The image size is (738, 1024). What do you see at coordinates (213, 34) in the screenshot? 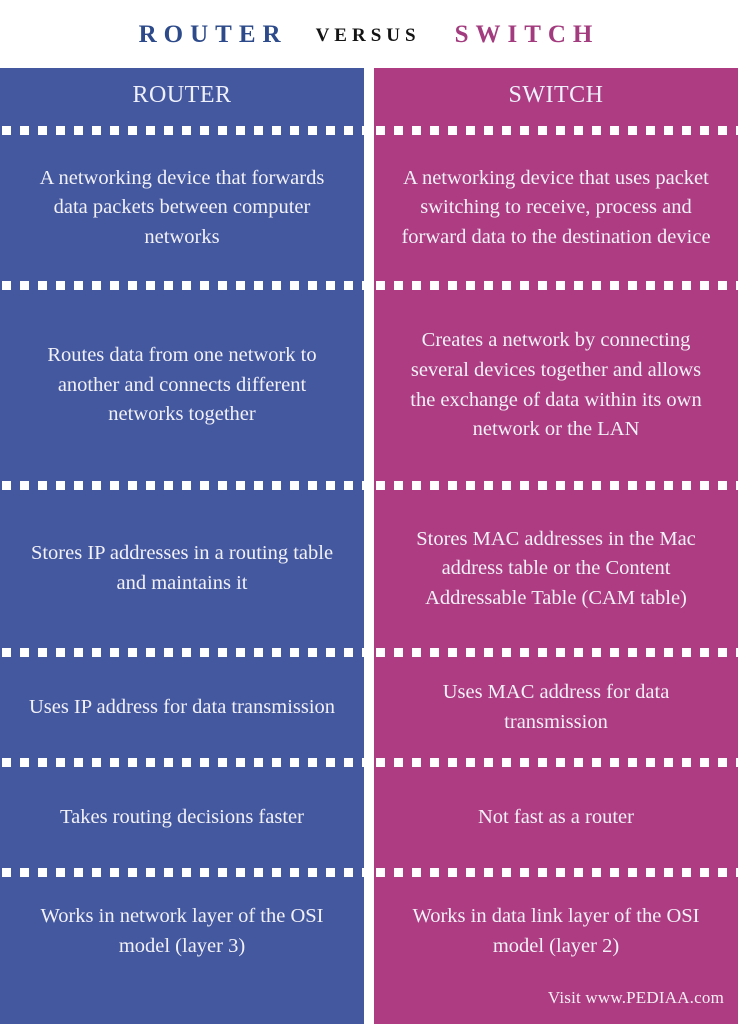
I see `title-word-router: ROUTER` at bounding box center [213, 34].